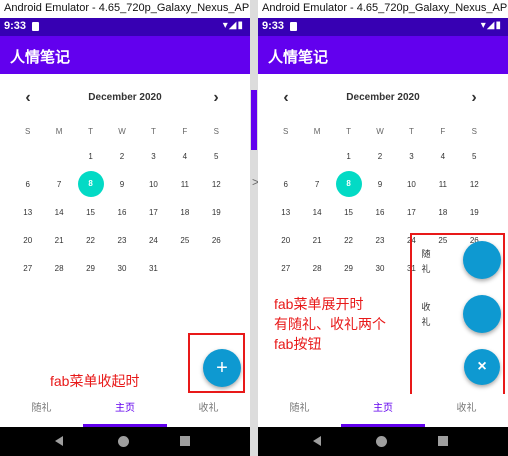  I want to click on calendar-day-number: 18, so click(443, 212).